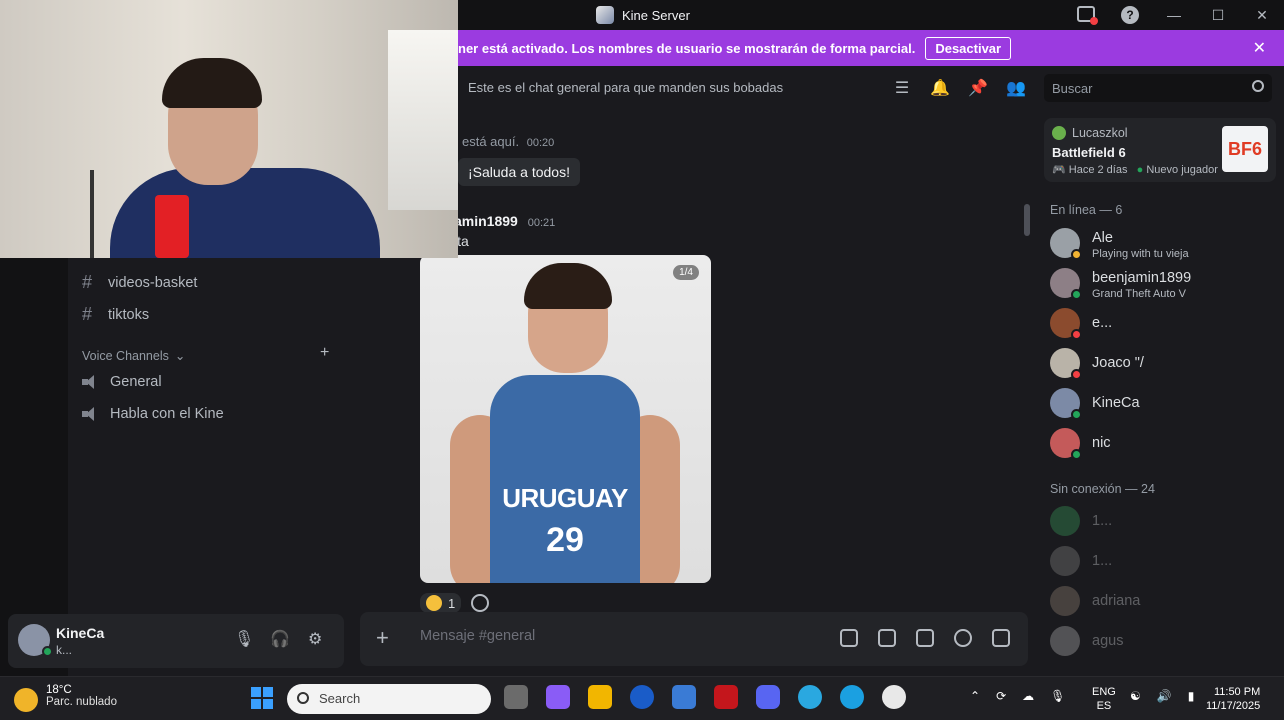 This screenshot has width=1284, height=720. What do you see at coordinates (600, 697) in the screenshot?
I see `file-explorer-icon` at bounding box center [600, 697].